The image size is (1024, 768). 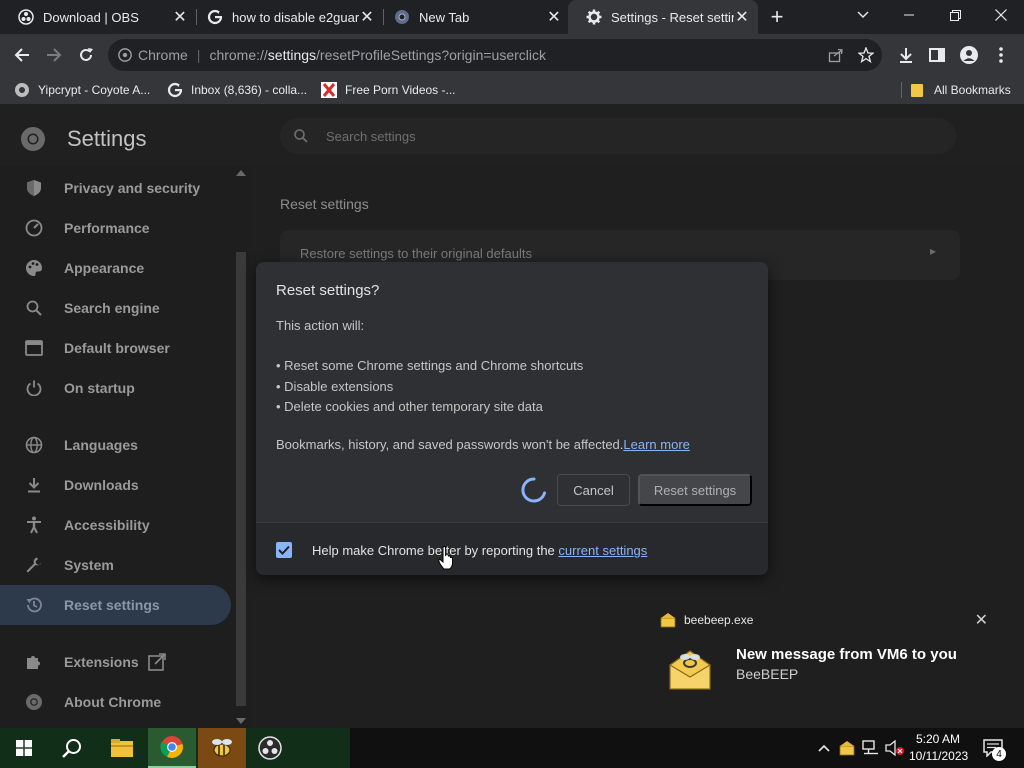 I want to click on sidebar-item-system: System, so click(x=115, y=565).